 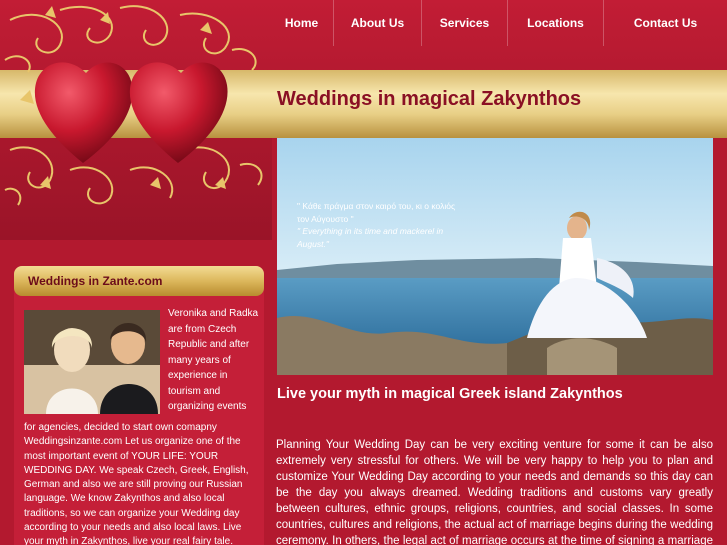 What do you see at coordinates (139, 281) in the screenshot?
I see `sidebar-title: Weddings in Zante.com` at bounding box center [139, 281].